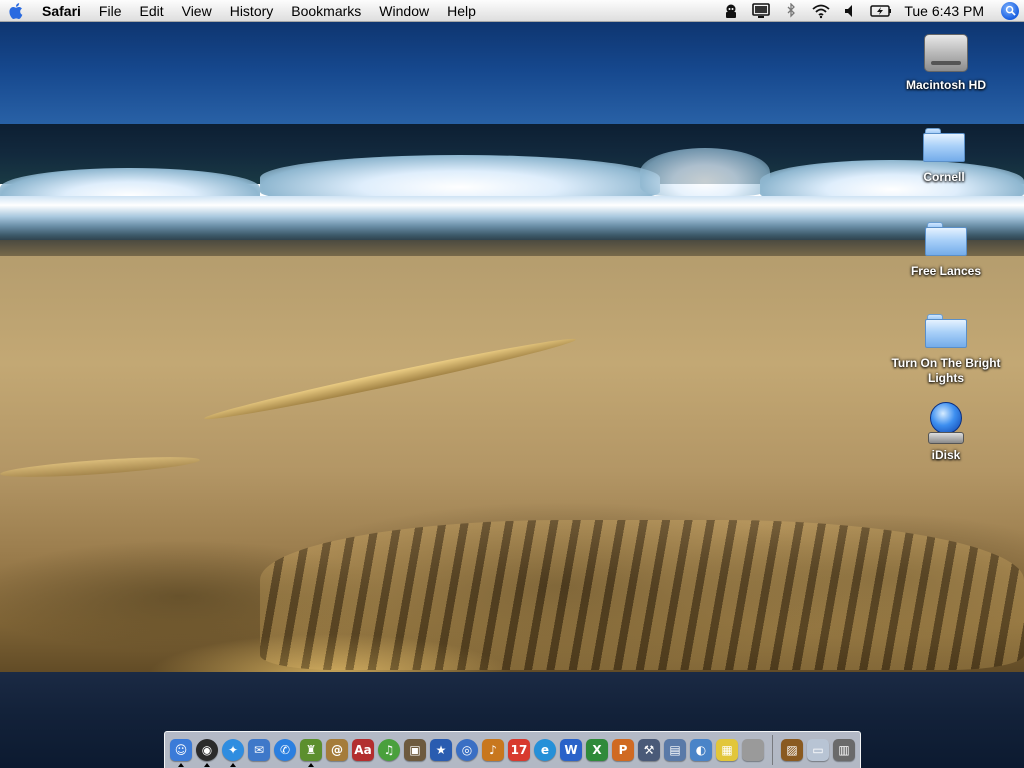 The width and height of the screenshot is (1024, 768). I want to click on idvd-dock-item: ◎, so click(467, 750).